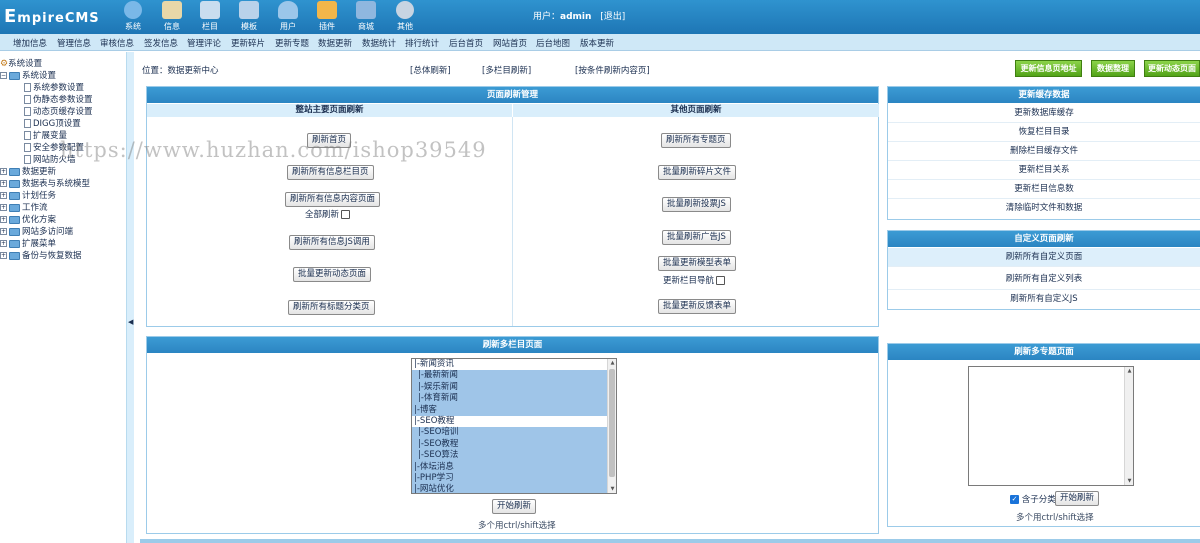  What do you see at coordinates (28, 195) in the screenshot?
I see `sidebar-item-scheduled-tasks: + 计划任务` at bounding box center [28, 195].